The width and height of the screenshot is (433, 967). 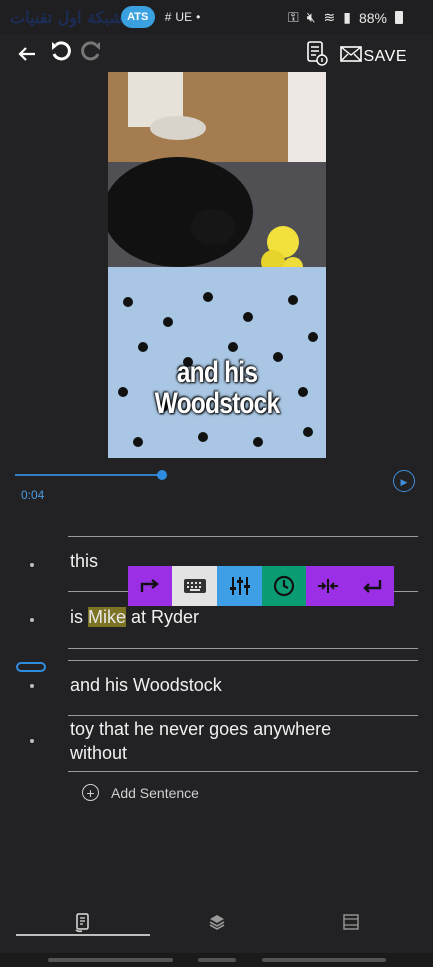 What do you see at coordinates (162, 475) in the screenshot?
I see `progress-knob` at bounding box center [162, 475].